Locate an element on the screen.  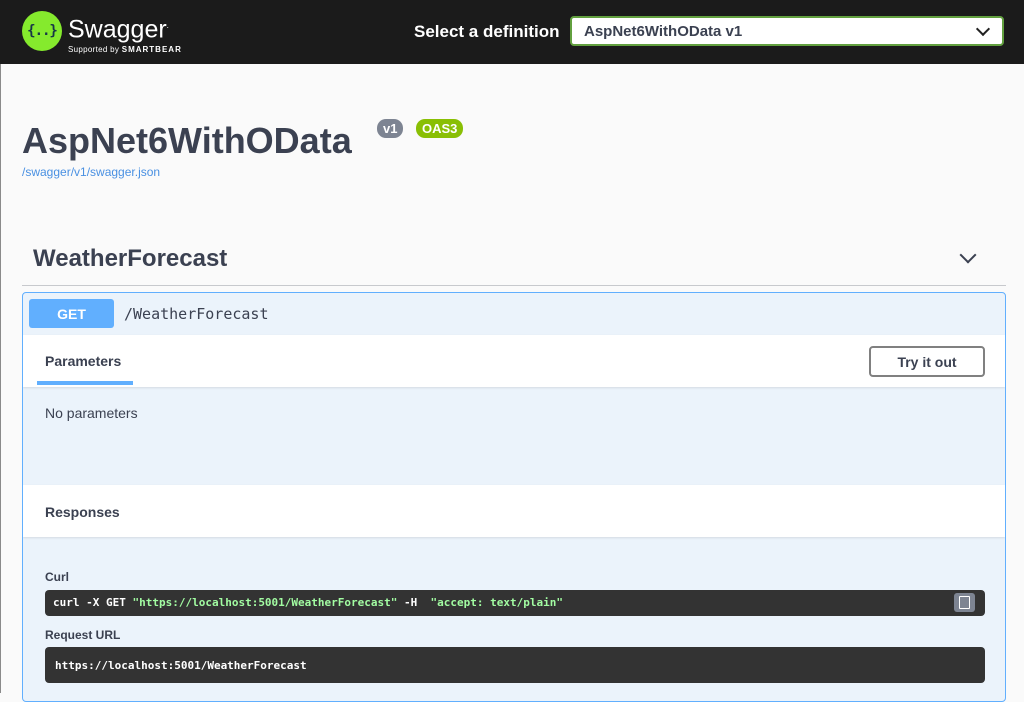
request-url-block: https://localhost:5001/WeatherForecast is located at coordinates (515, 665).